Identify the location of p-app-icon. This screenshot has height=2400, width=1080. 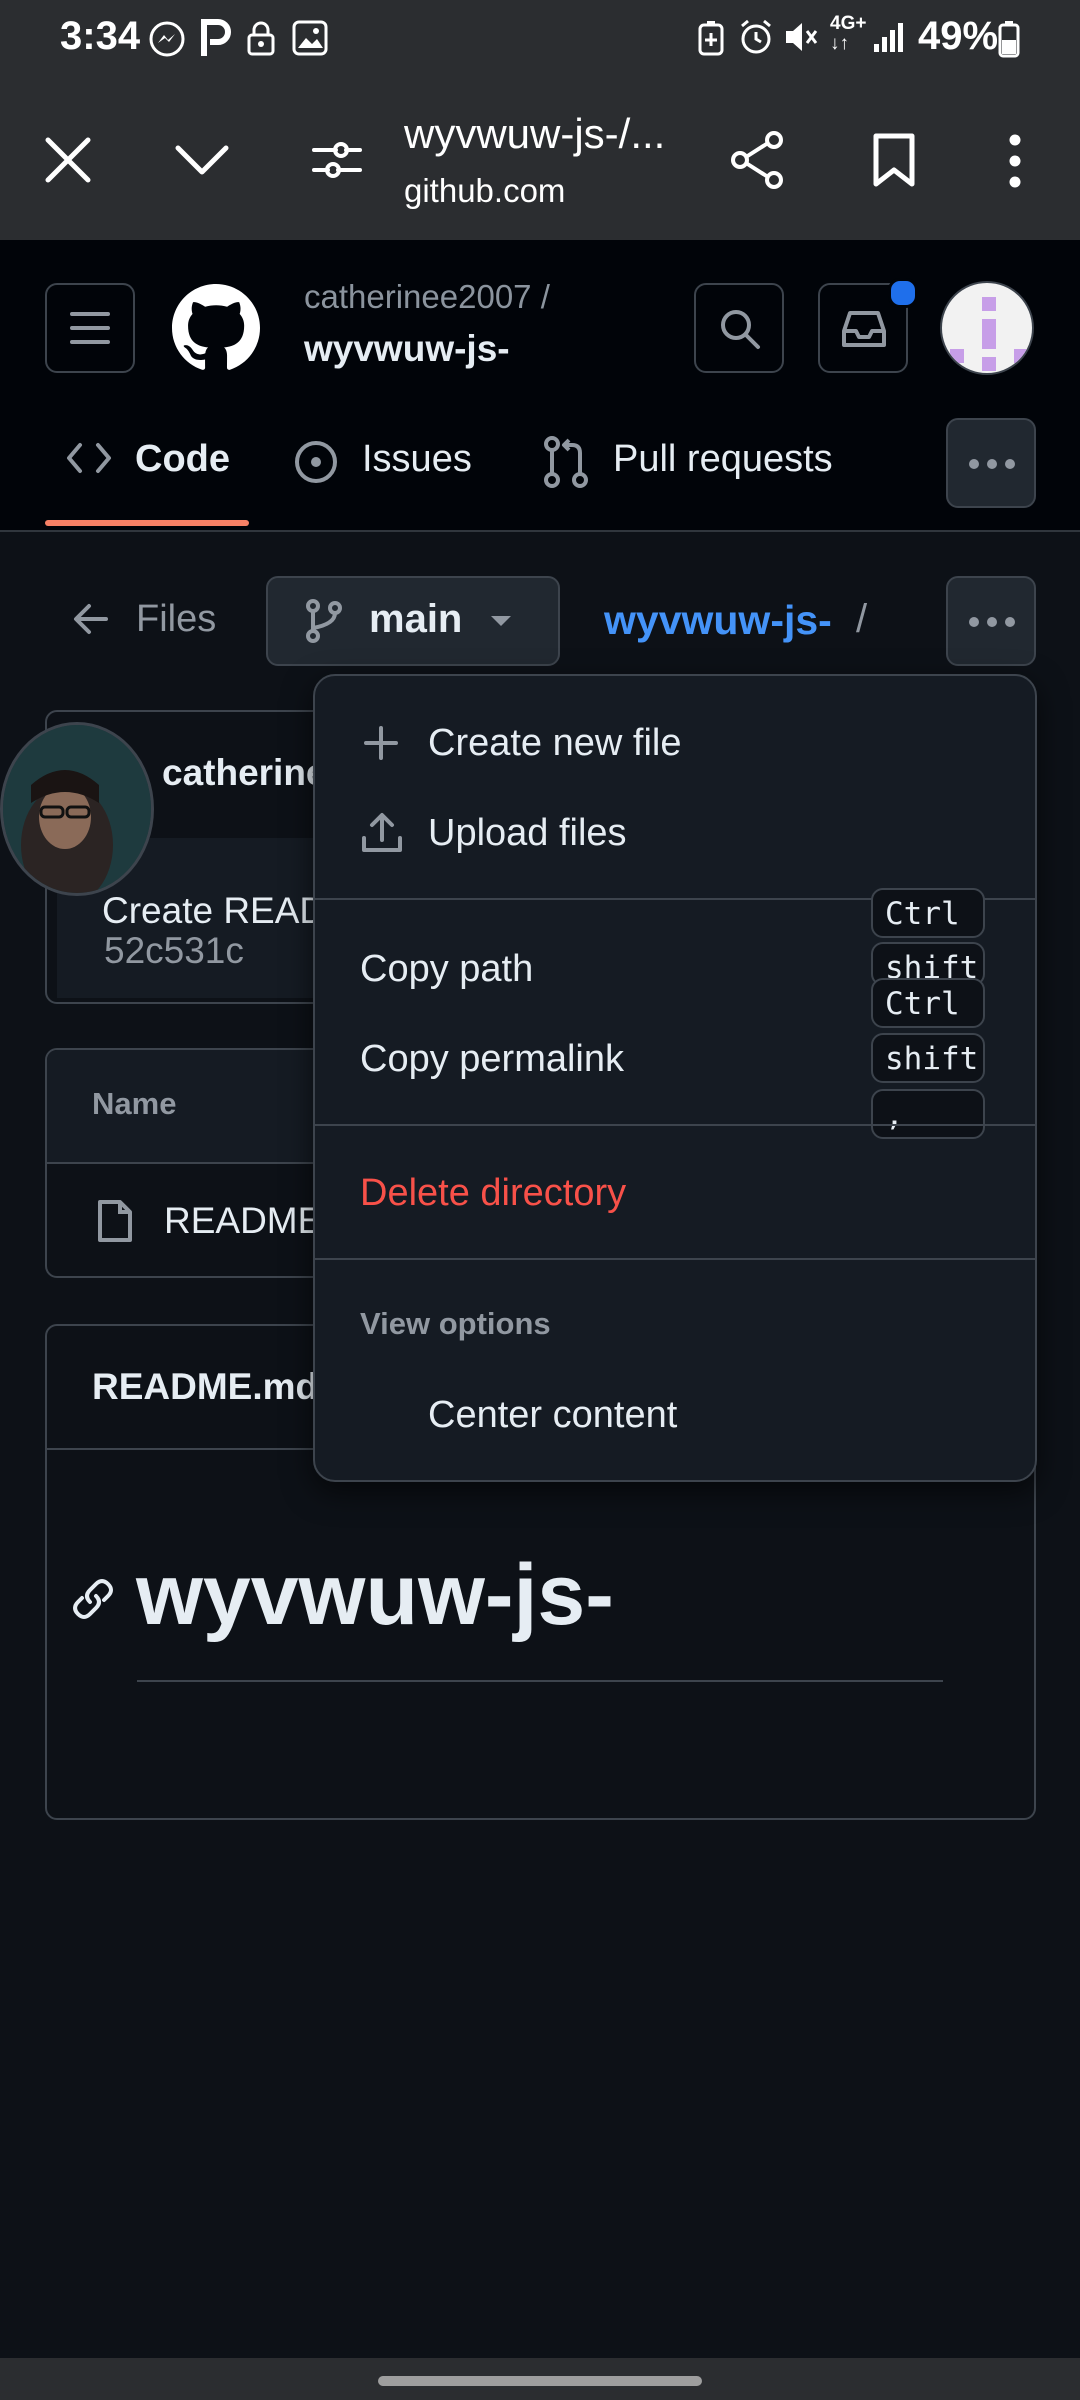
(215, 38).